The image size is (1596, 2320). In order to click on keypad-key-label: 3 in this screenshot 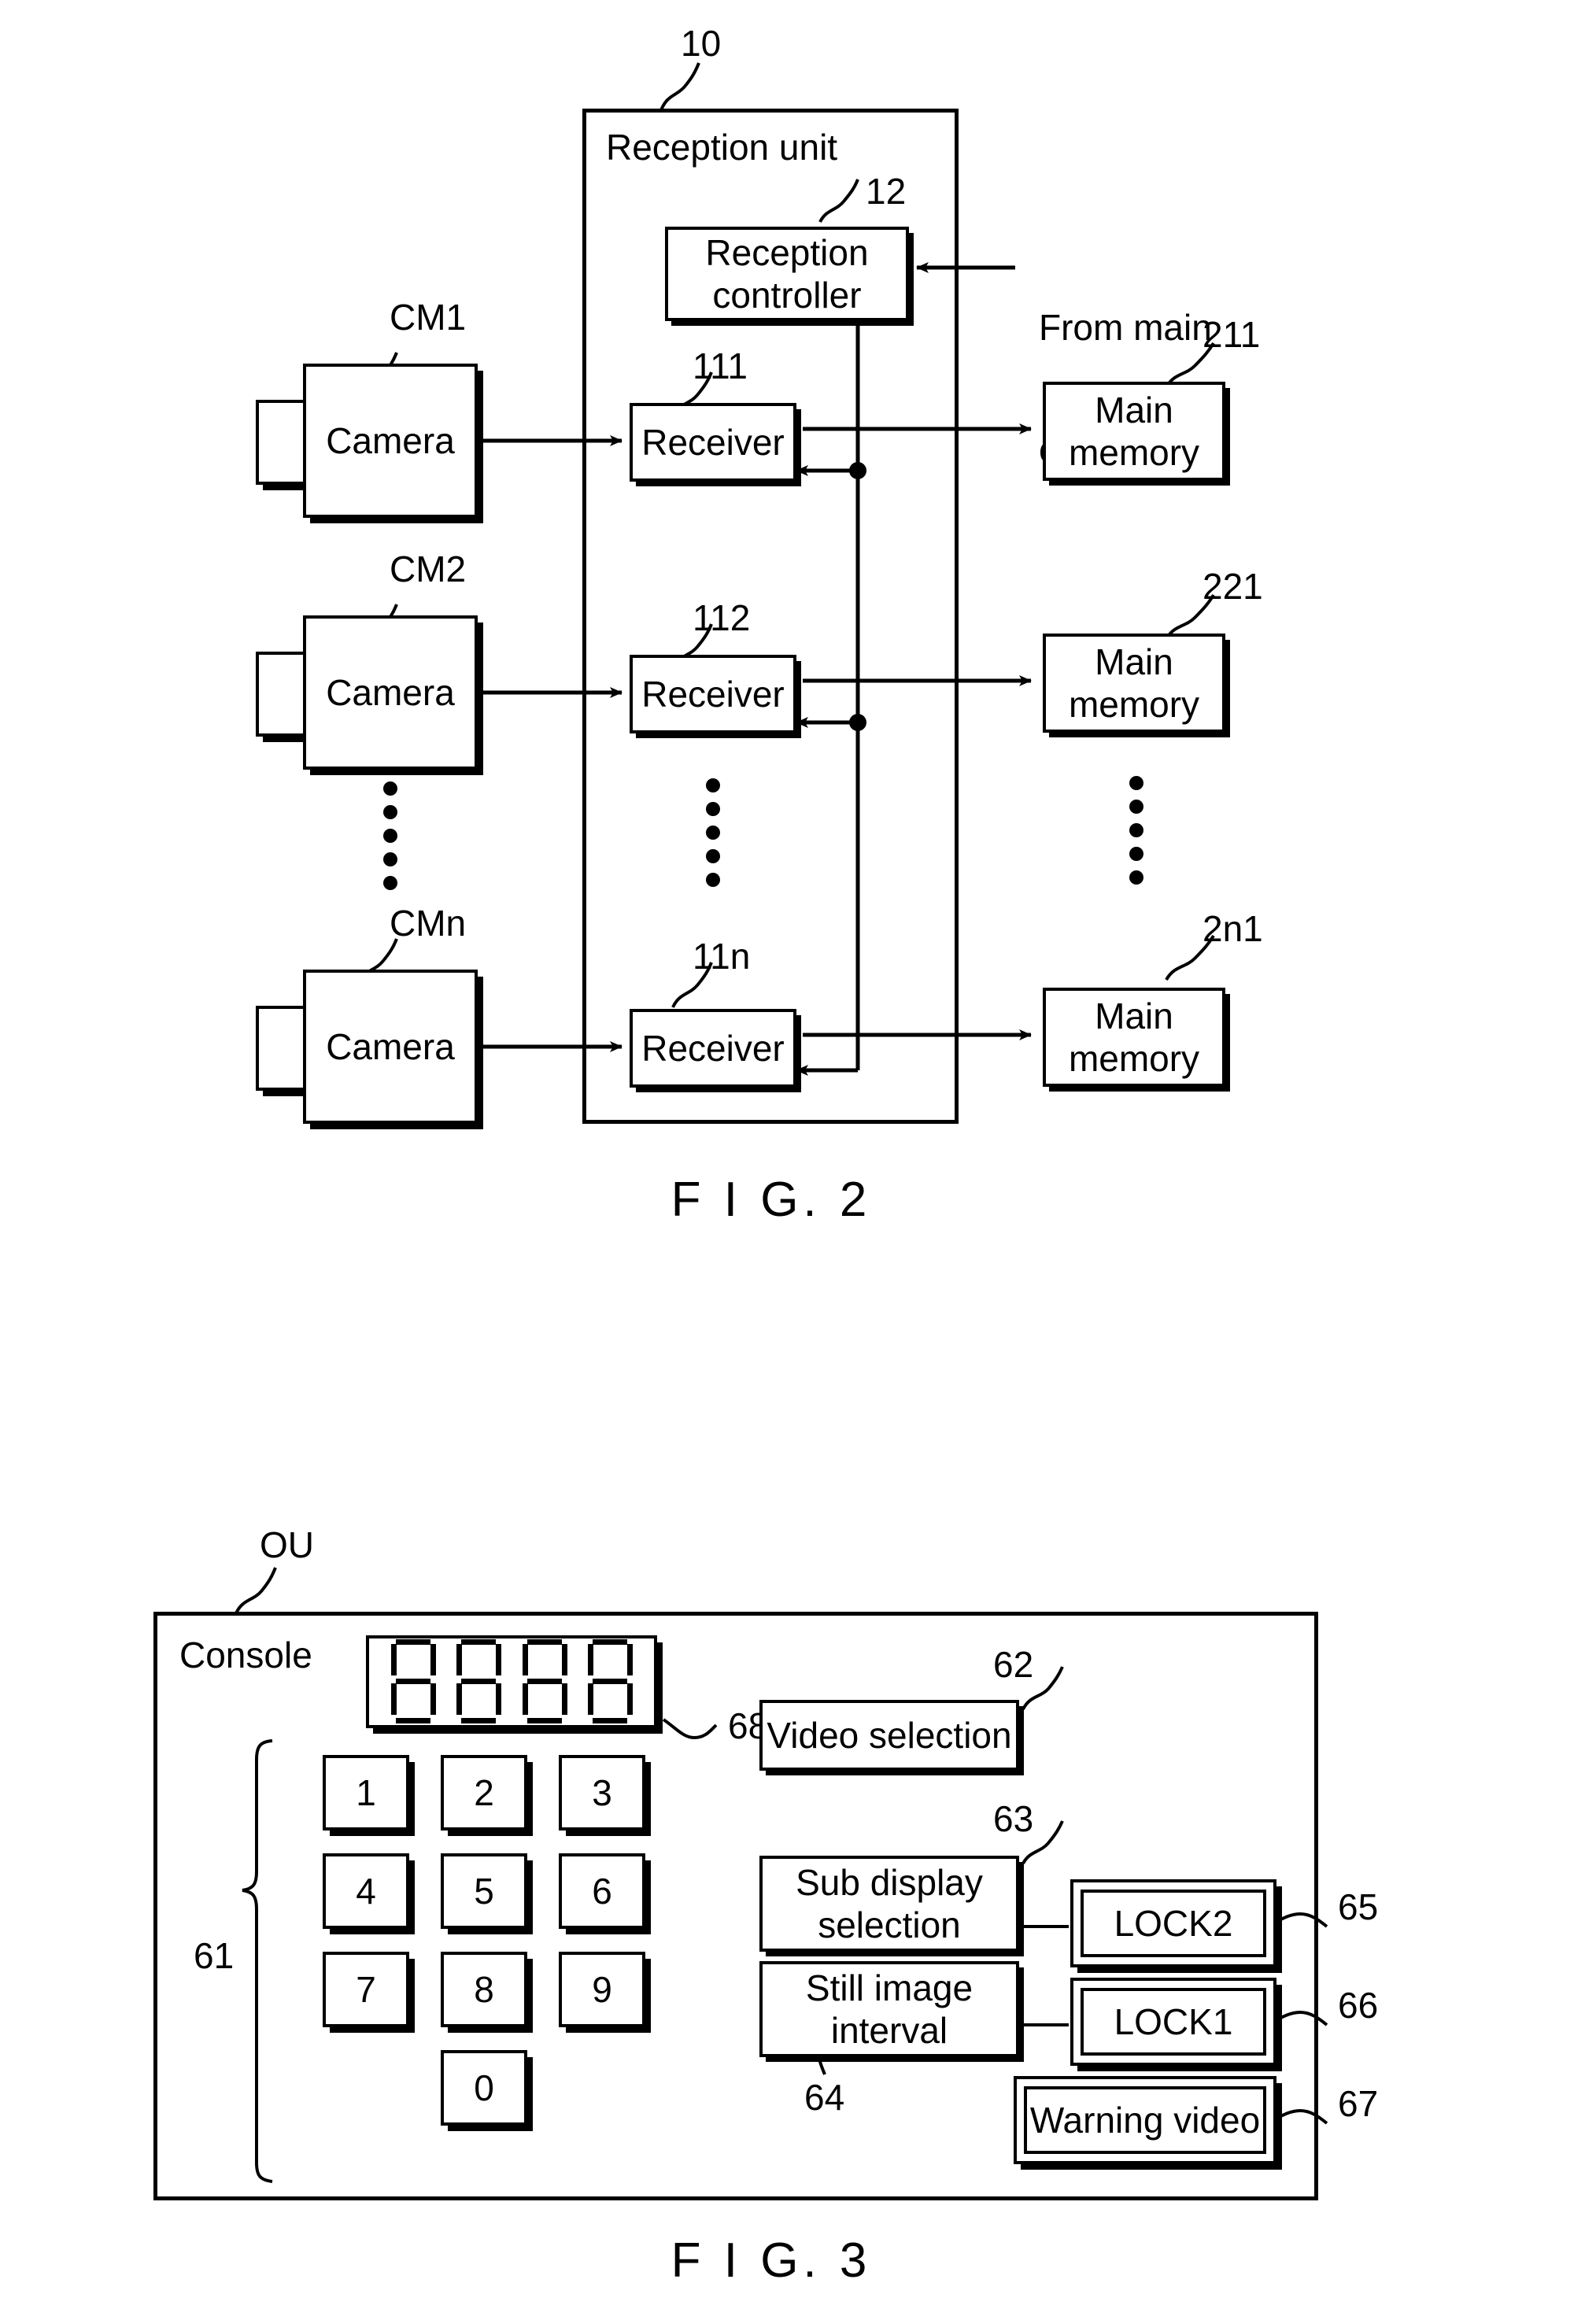, I will do `click(602, 1792)`.